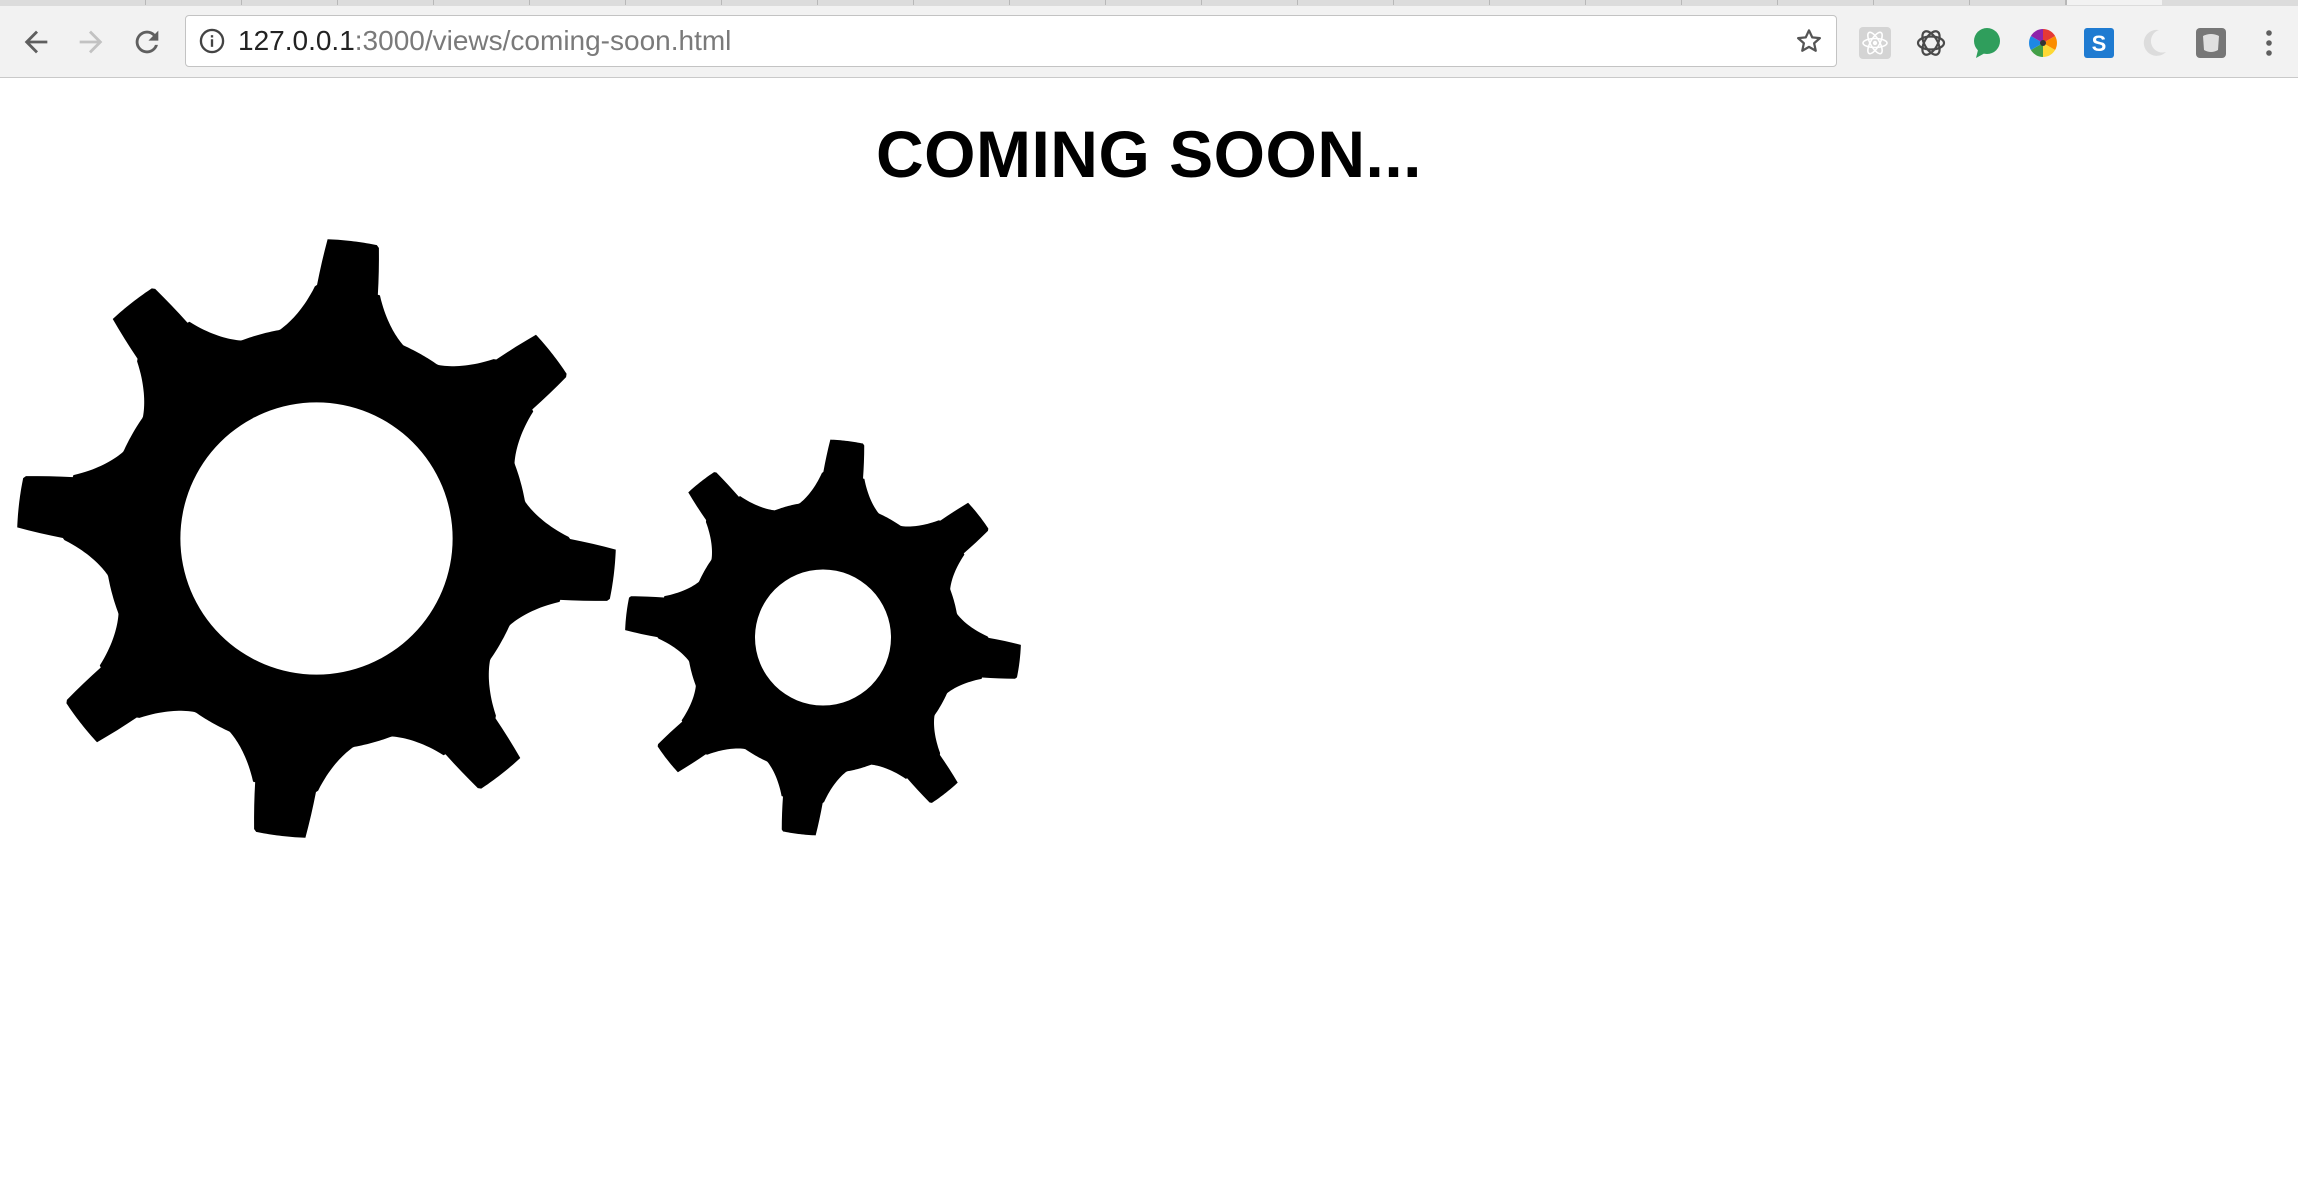 The image size is (2298, 1188). Describe the element at coordinates (296, 40) in the screenshot. I see `url-host: 127.0.0.1` at that location.